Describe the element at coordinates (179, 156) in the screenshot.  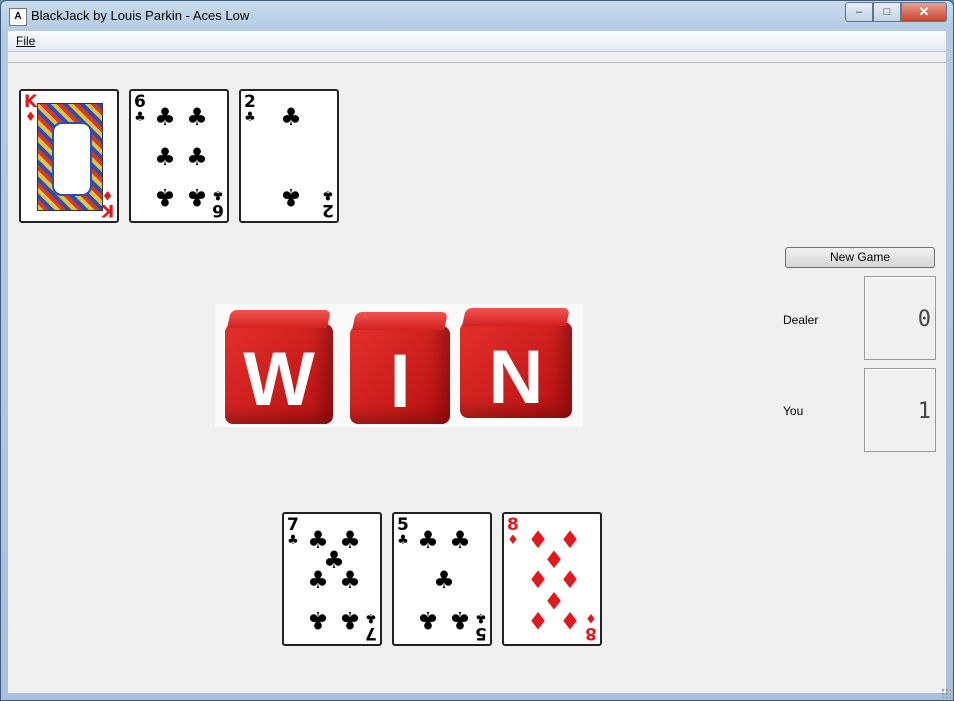
I see `playing-card: 6 ♣ 6 ♣ ♣ ♣ ♣ ♣ ♣ ♣` at that location.